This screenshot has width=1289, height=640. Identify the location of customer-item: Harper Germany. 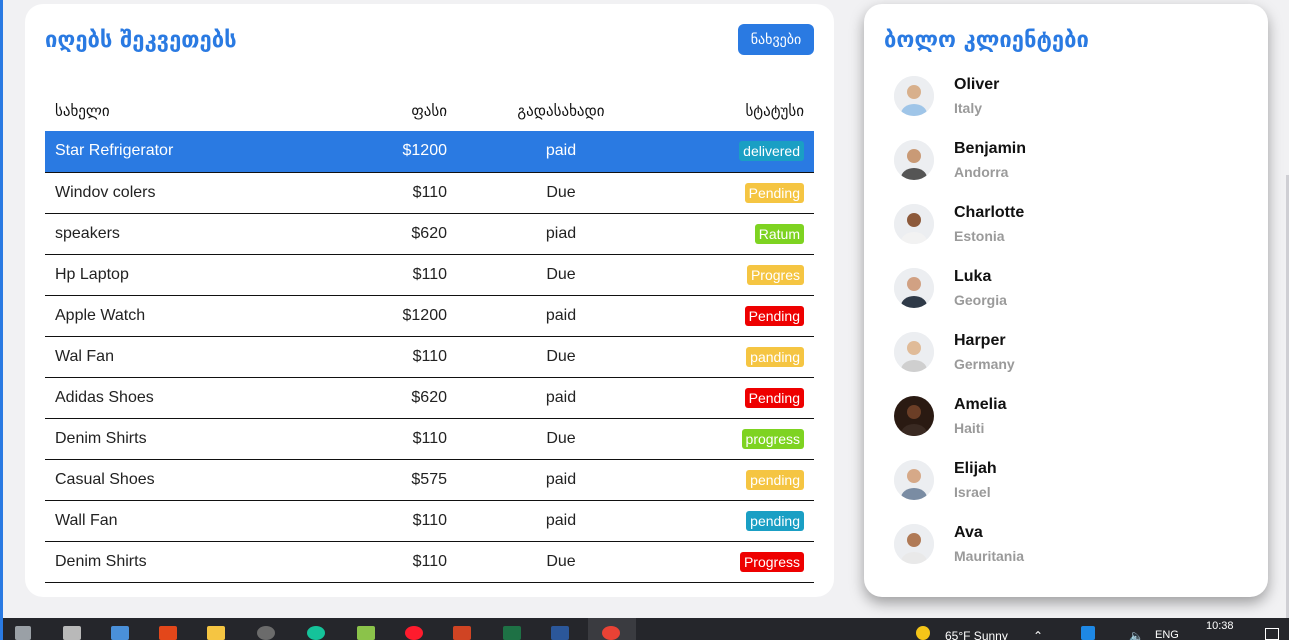
(1064, 354).